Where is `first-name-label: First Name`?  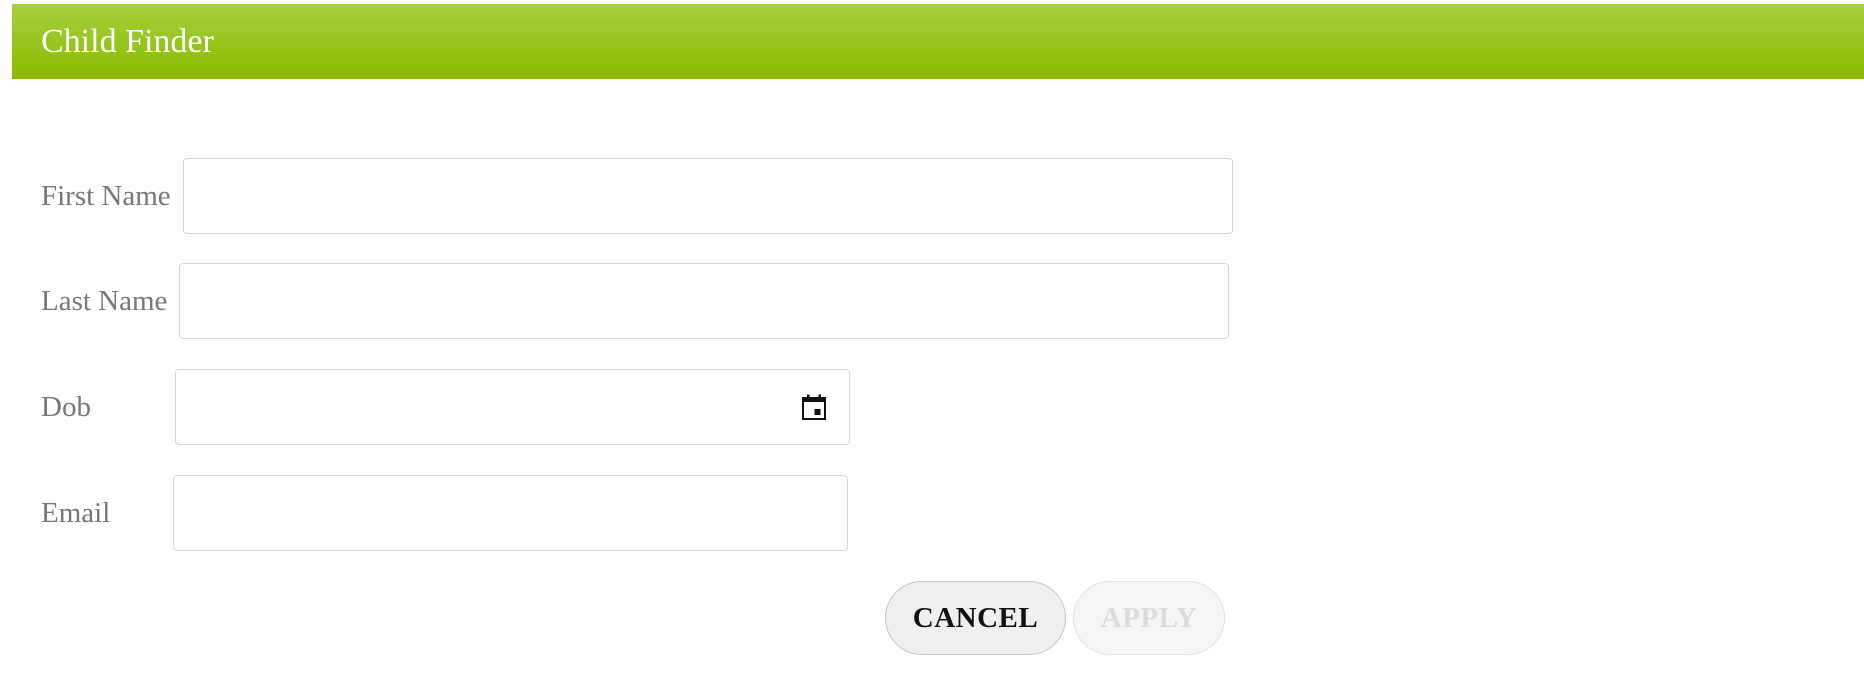
first-name-label: First Name is located at coordinates (106, 196).